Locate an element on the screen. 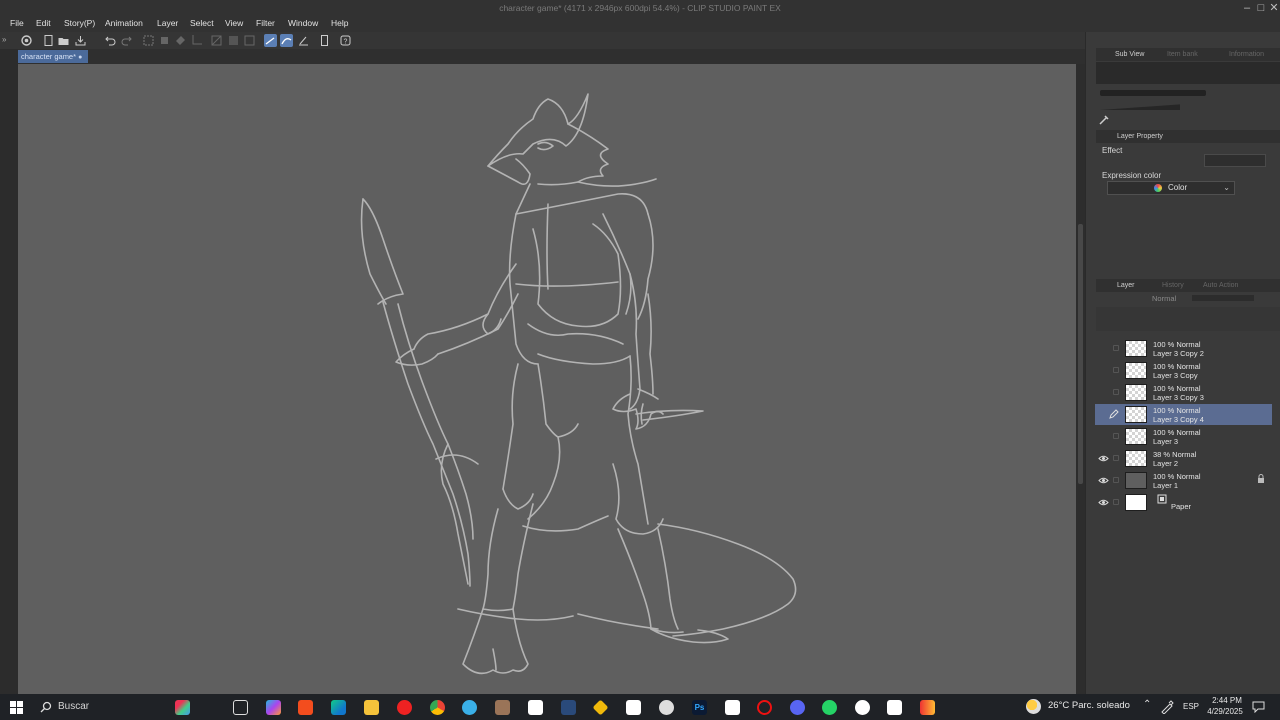  task-view-icon is located at coordinates (240, 707).